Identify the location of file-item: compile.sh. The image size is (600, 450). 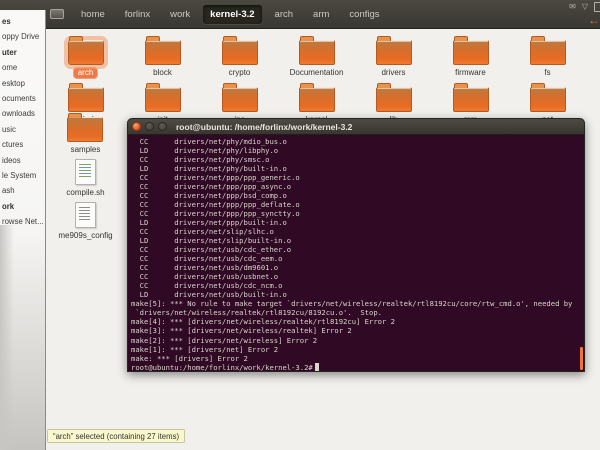
(85, 177).